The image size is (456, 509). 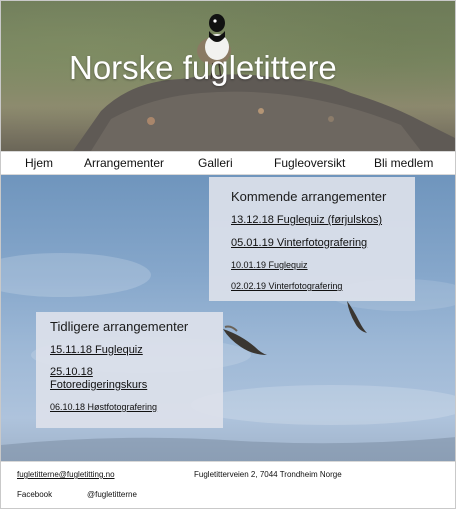 What do you see at coordinates (215, 163) in the screenshot?
I see `nav-item-gallery: Galleri` at bounding box center [215, 163].